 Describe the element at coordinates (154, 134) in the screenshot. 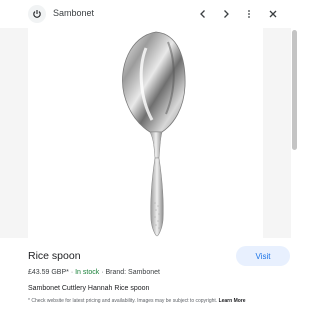

I see `spoon-image` at that location.